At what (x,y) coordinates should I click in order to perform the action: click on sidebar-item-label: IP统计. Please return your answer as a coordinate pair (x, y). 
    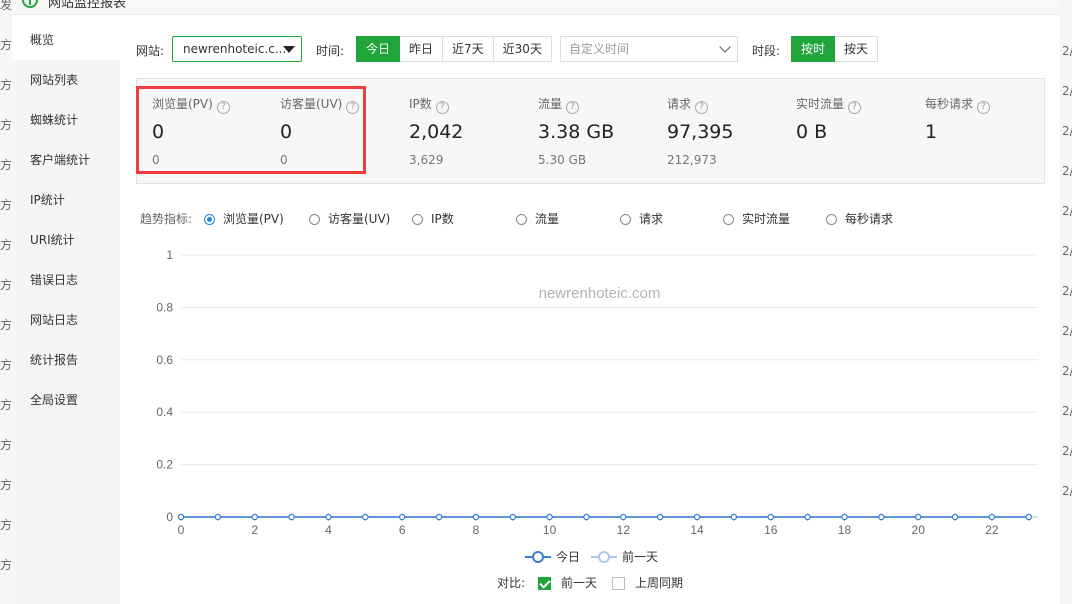
    Looking at the image, I should click on (47, 200).